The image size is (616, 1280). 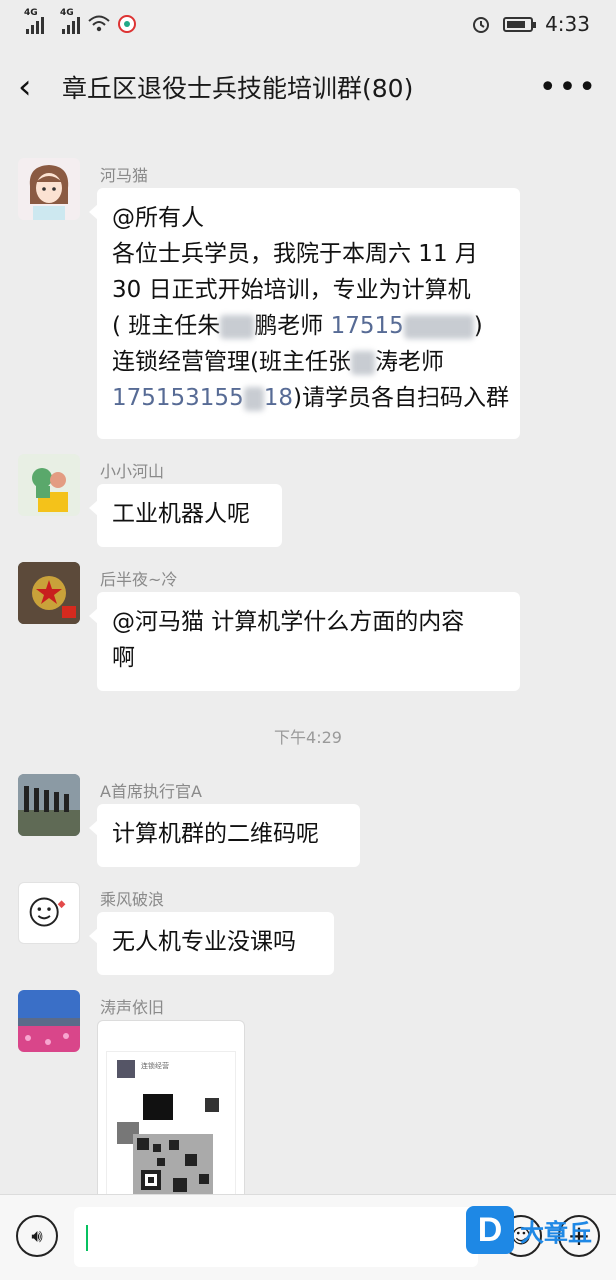 What do you see at coordinates (132, 1007) in the screenshot?
I see `sender-name: 涛声依旧` at bounding box center [132, 1007].